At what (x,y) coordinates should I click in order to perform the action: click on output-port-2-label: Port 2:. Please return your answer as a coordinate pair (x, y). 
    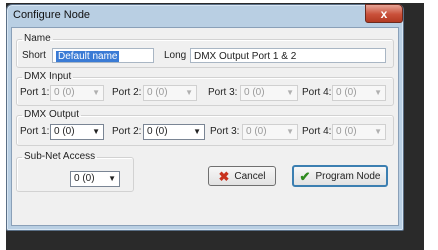
    Looking at the image, I should click on (127, 131).